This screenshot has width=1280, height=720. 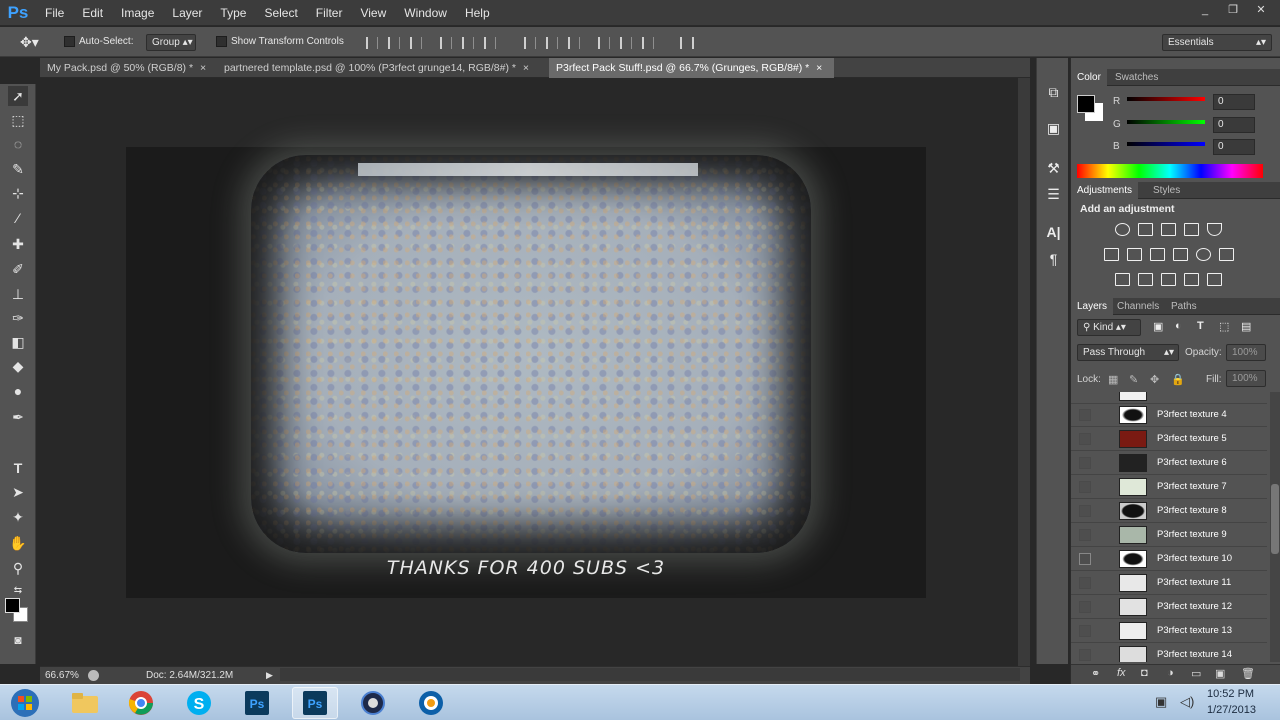 What do you see at coordinates (1169, 559) in the screenshot?
I see `layer-row: P3rfect texture 10` at bounding box center [1169, 559].